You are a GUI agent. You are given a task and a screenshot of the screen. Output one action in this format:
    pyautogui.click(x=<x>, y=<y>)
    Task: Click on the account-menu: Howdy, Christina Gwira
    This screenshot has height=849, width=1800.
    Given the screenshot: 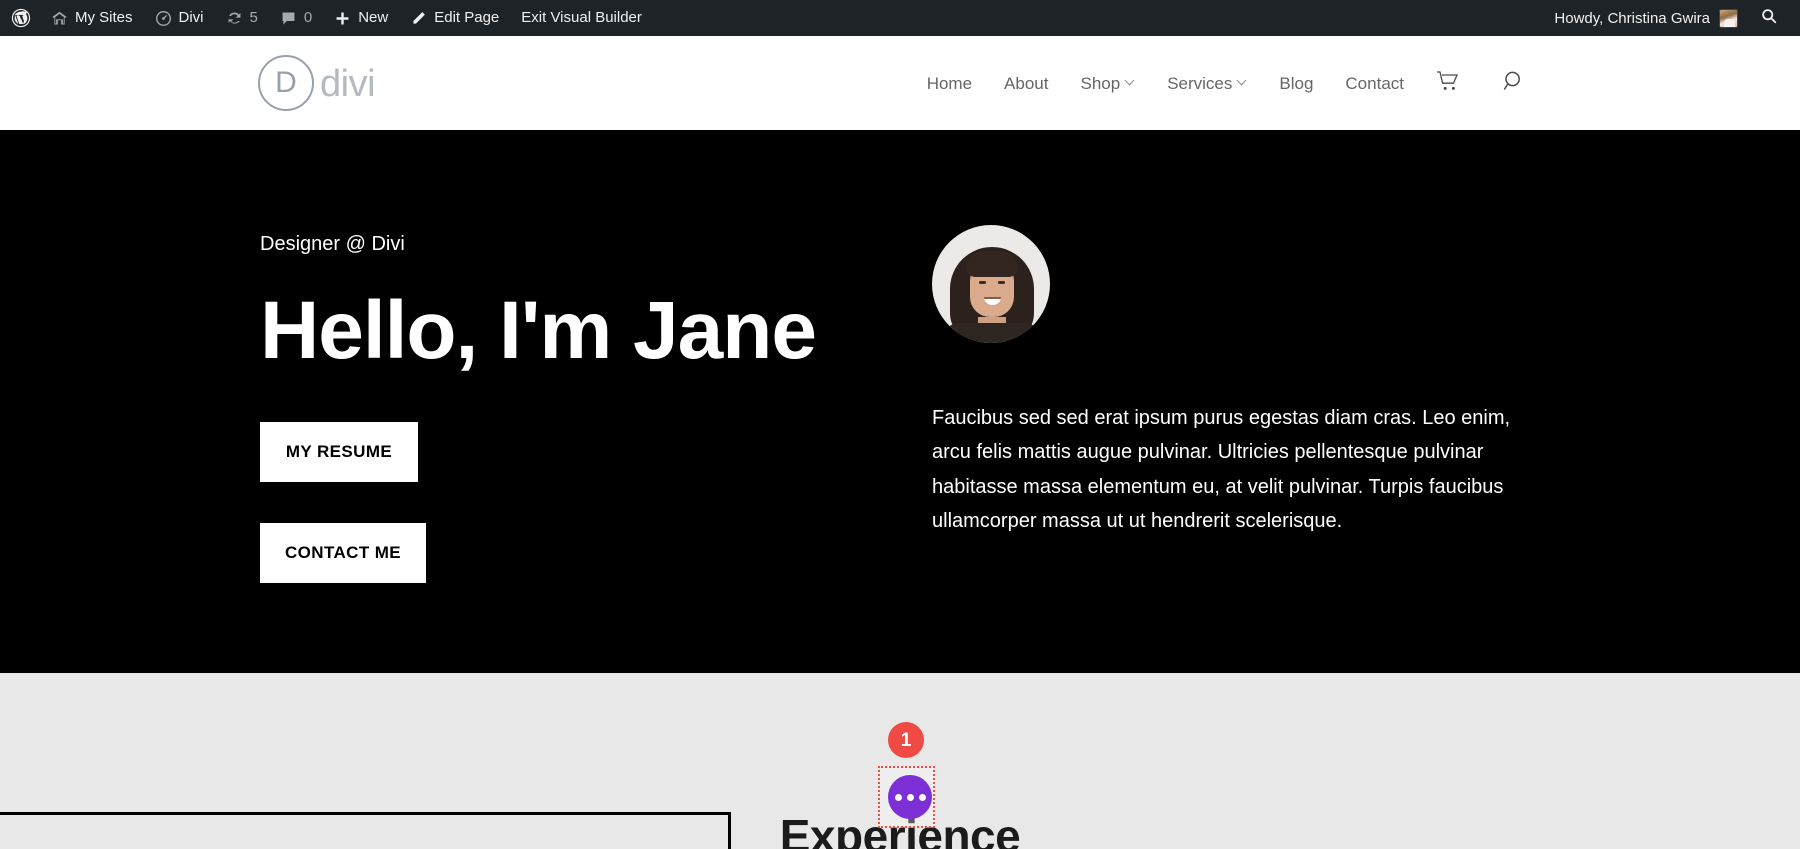 What is the action you would take?
    pyautogui.click(x=1646, y=18)
    